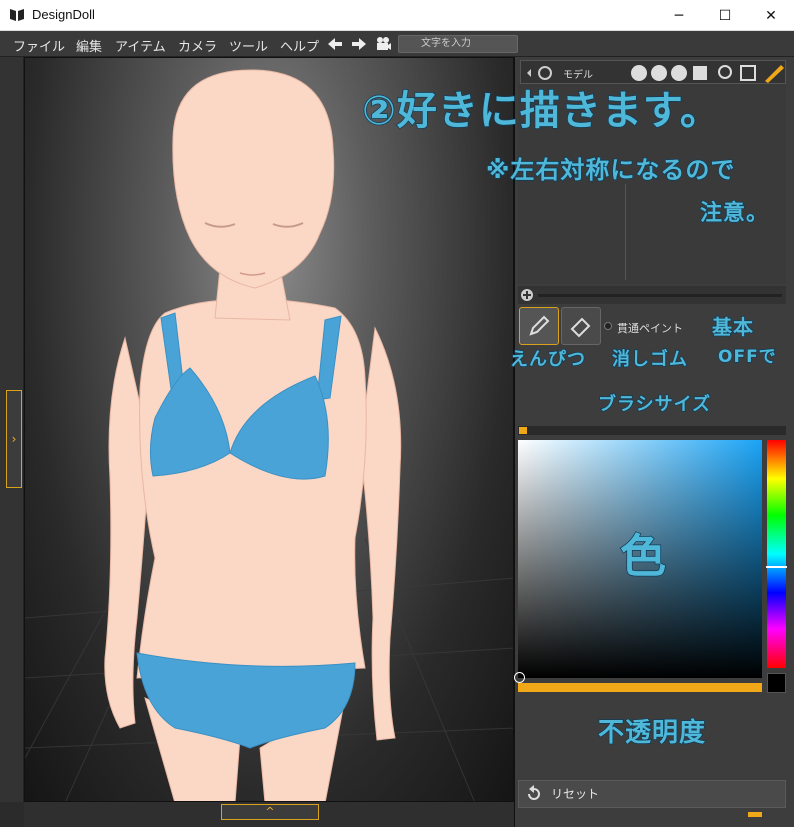 This screenshot has height=827, width=794. What do you see at coordinates (776, 554) in the screenshot?
I see `hue-slider` at bounding box center [776, 554].